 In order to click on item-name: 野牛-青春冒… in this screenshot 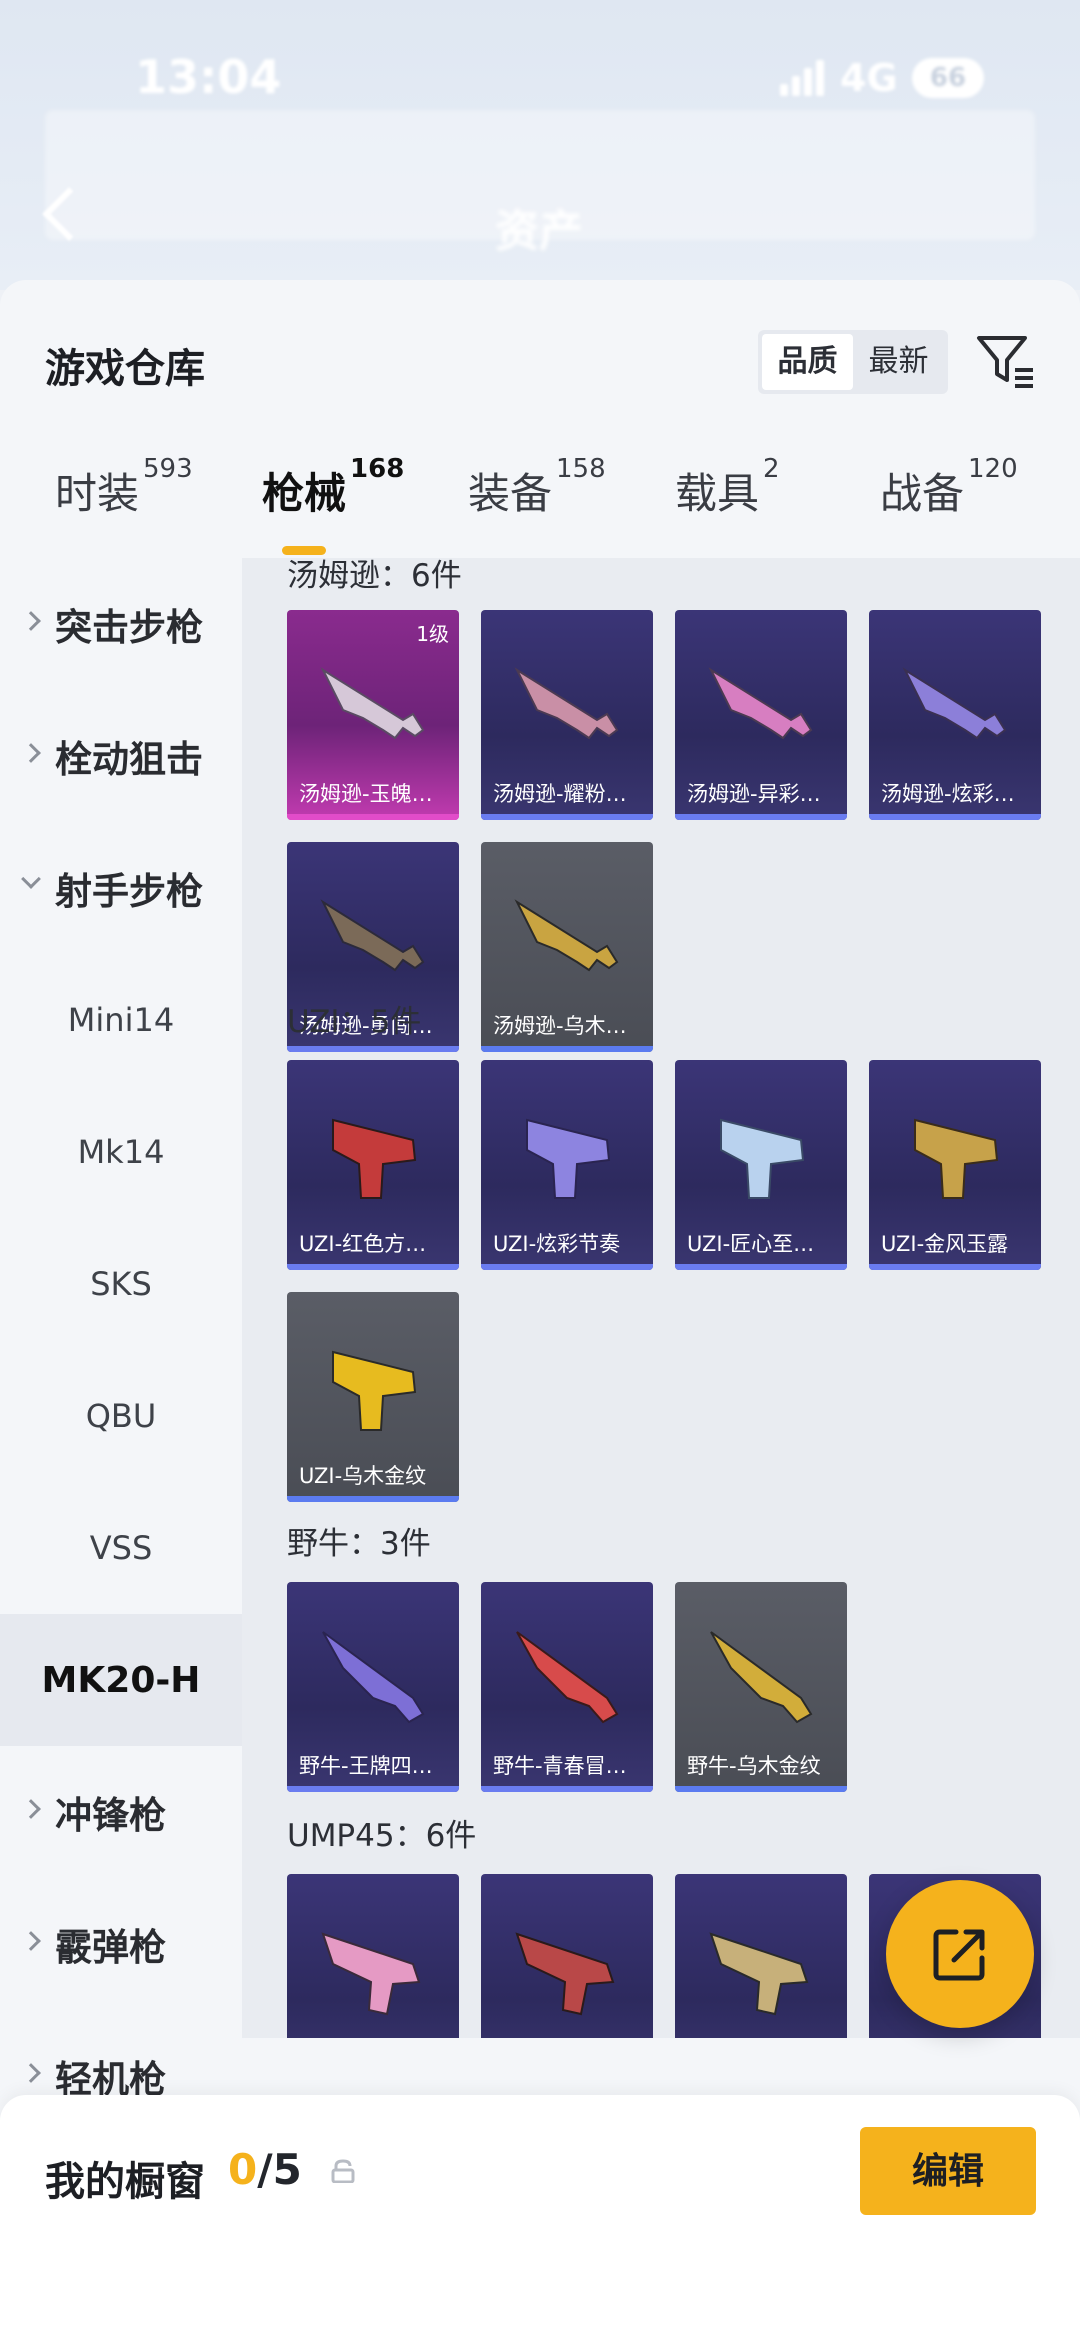, I will do `click(560, 1766)`.